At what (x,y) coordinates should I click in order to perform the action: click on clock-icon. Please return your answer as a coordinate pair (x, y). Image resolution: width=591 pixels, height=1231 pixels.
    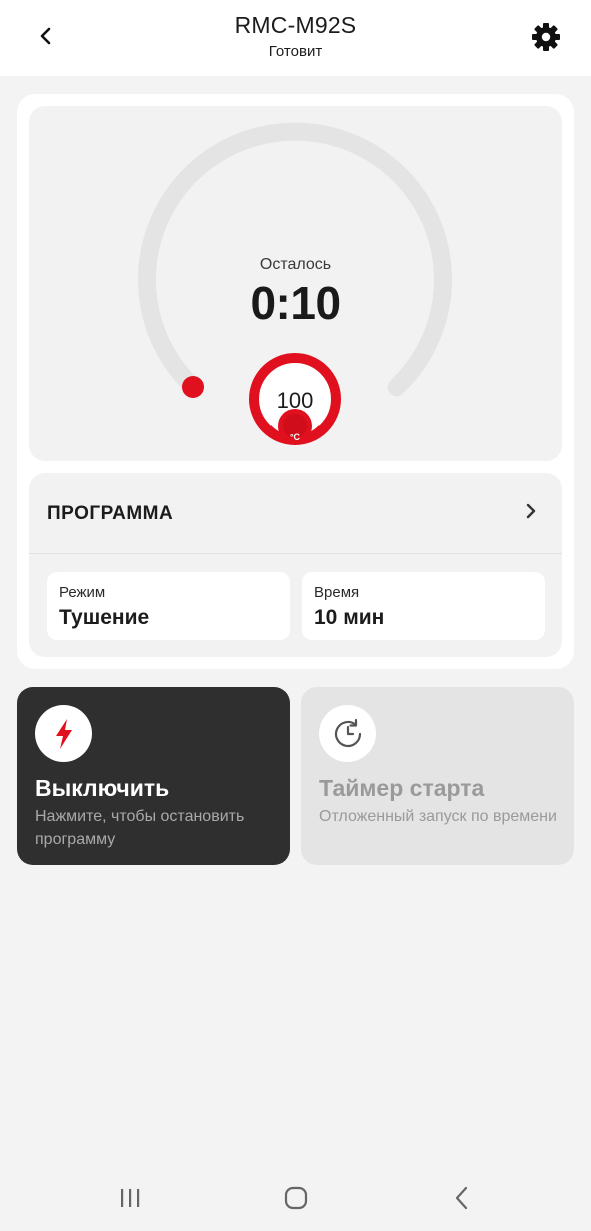
    Looking at the image, I should click on (347, 732).